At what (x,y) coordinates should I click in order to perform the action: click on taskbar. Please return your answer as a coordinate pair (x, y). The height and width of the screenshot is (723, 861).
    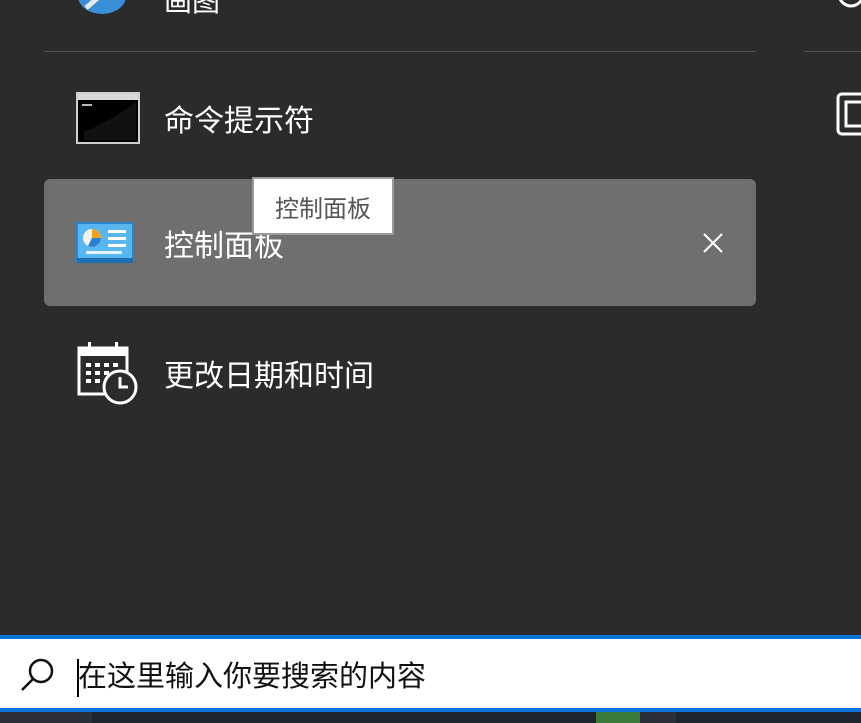
    Looking at the image, I should click on (430, 717).